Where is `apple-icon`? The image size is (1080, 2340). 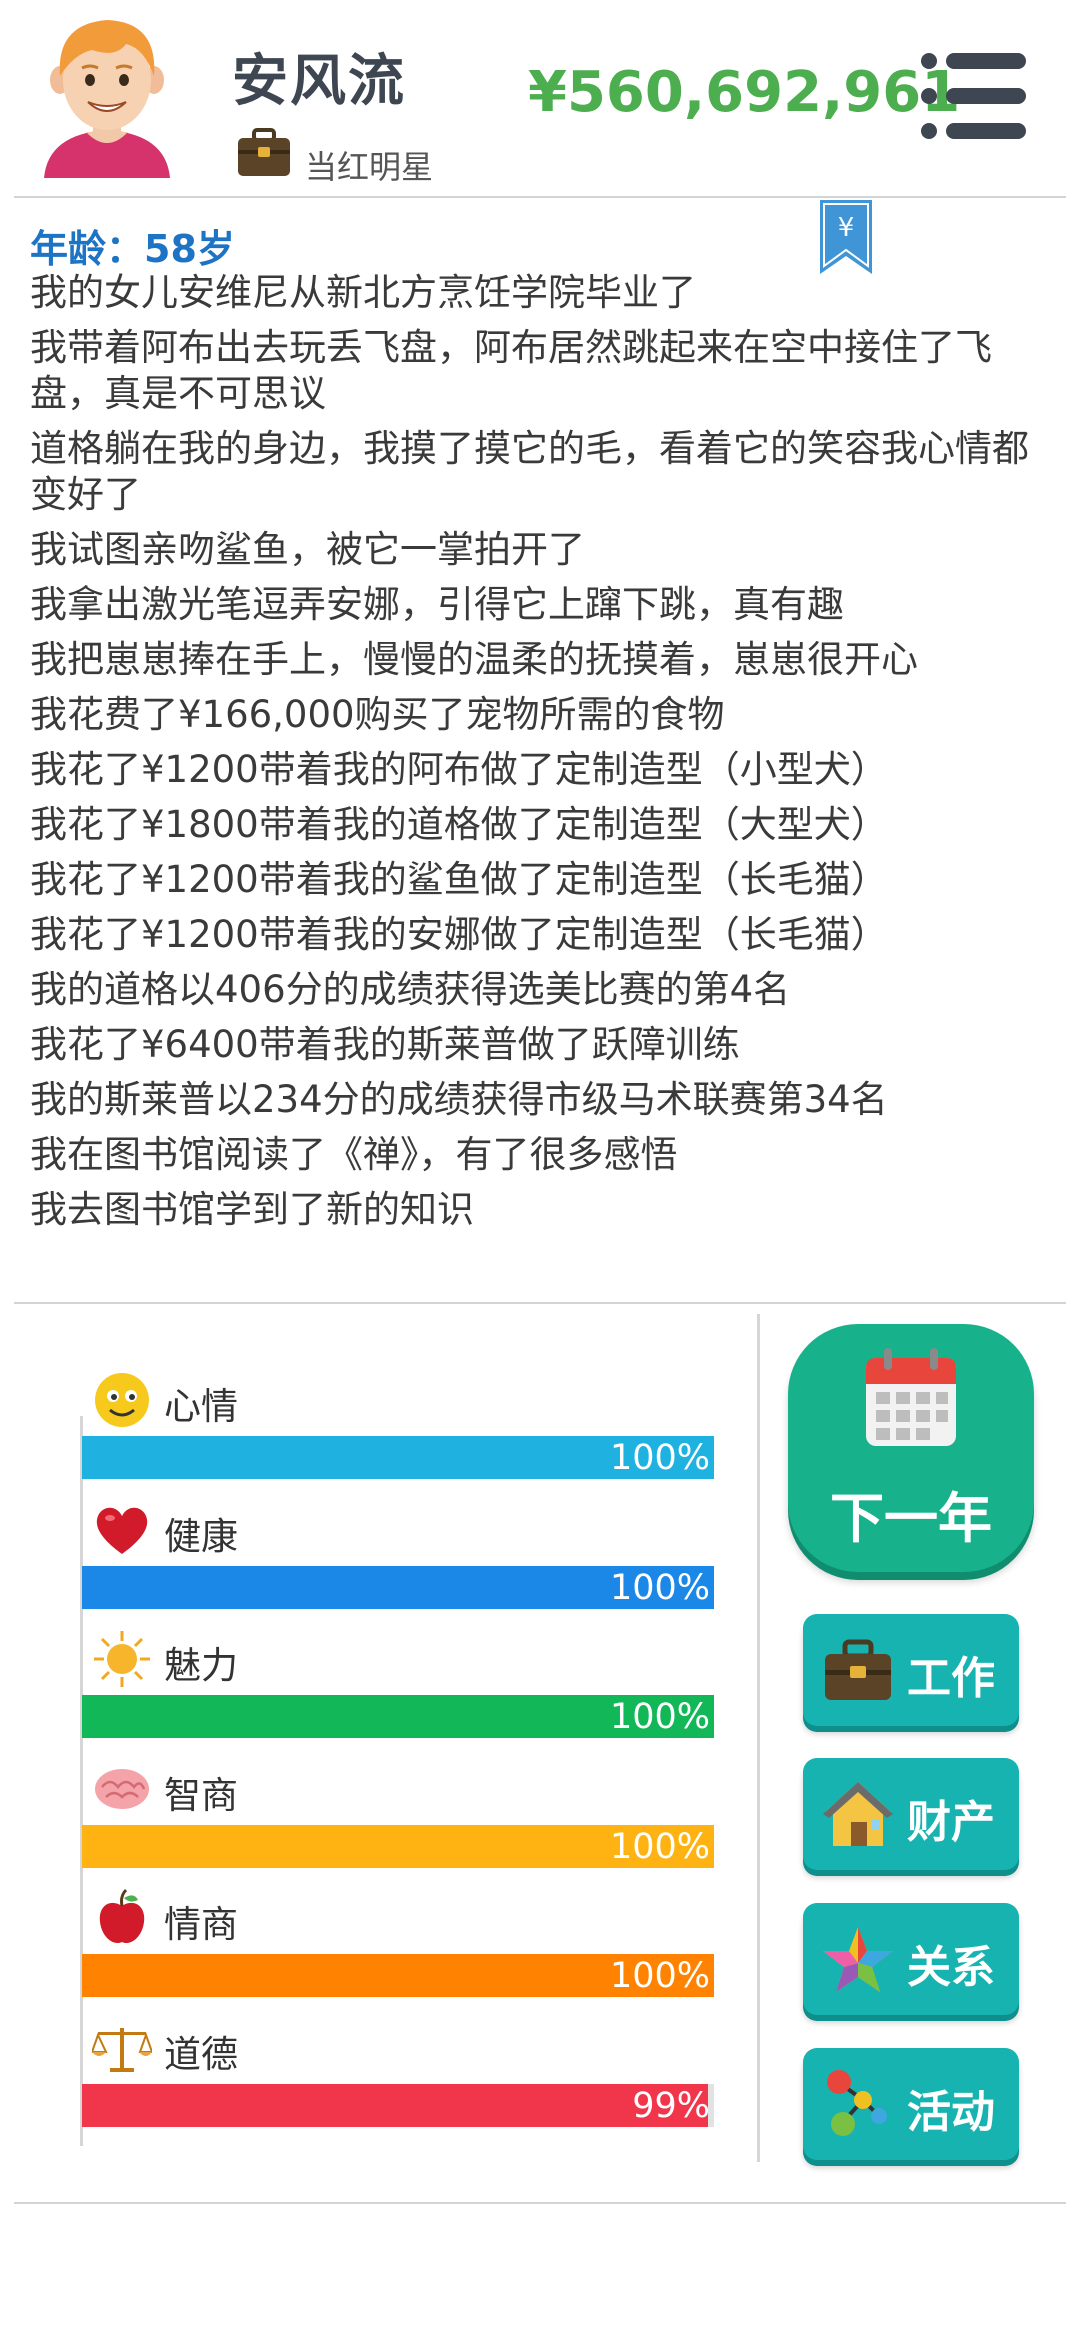 apple-icon is located at coordinates (122, 1918).